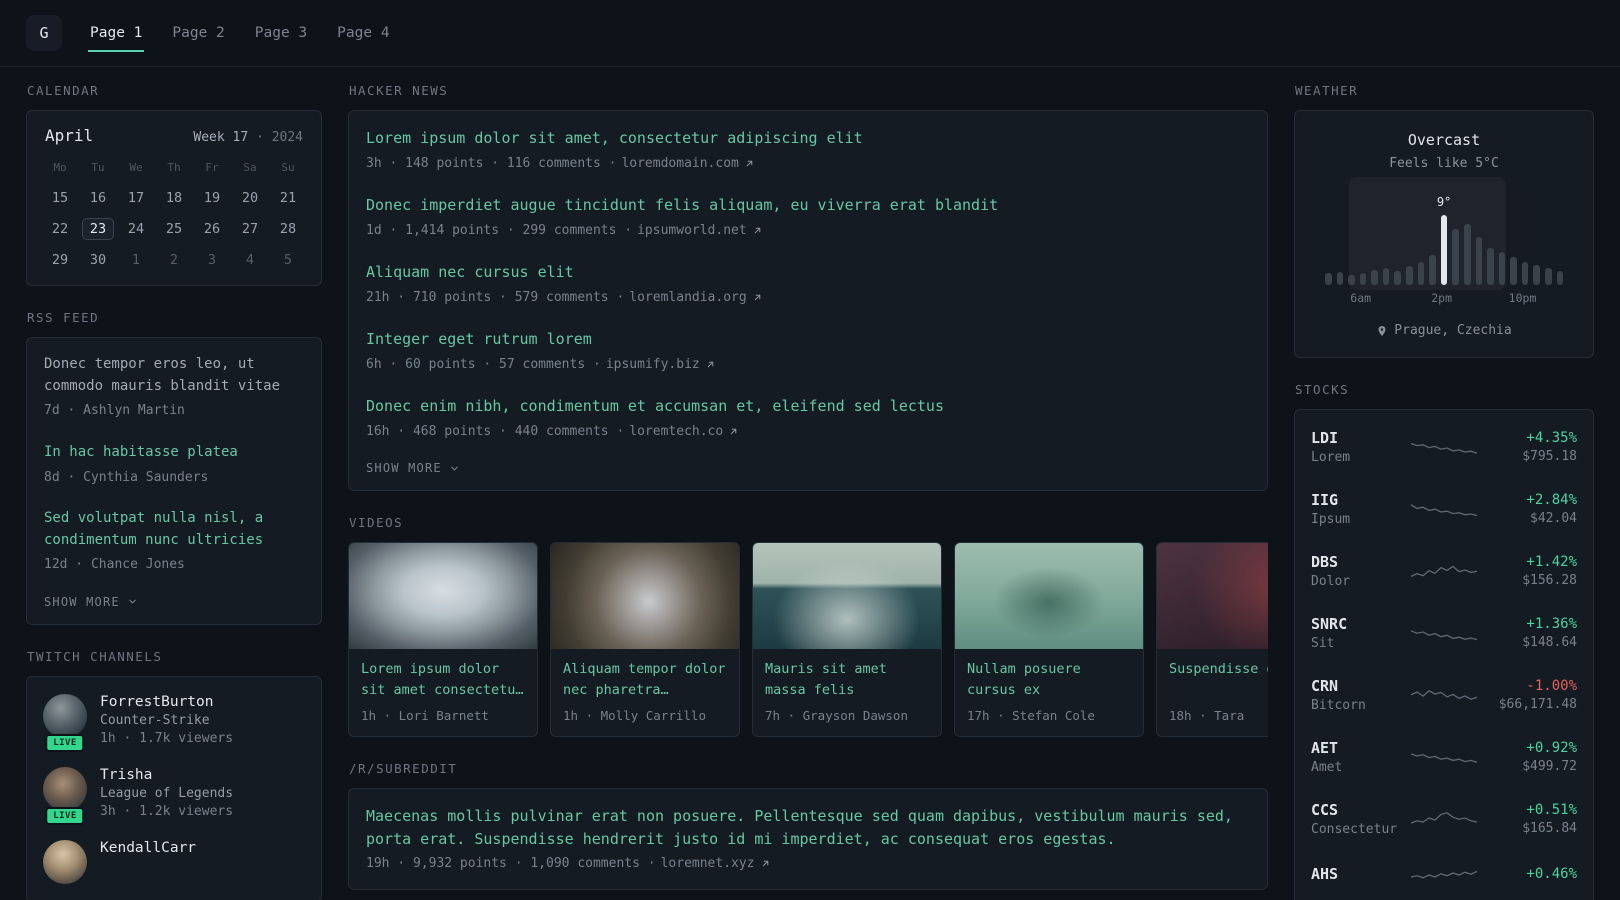 The image size is (1620, 900). Describe the element at coordinates (491, 163) in the screenshot. I see `hacker-news-item-meta: 3h · 148 points · 116 comments ·` at that location.